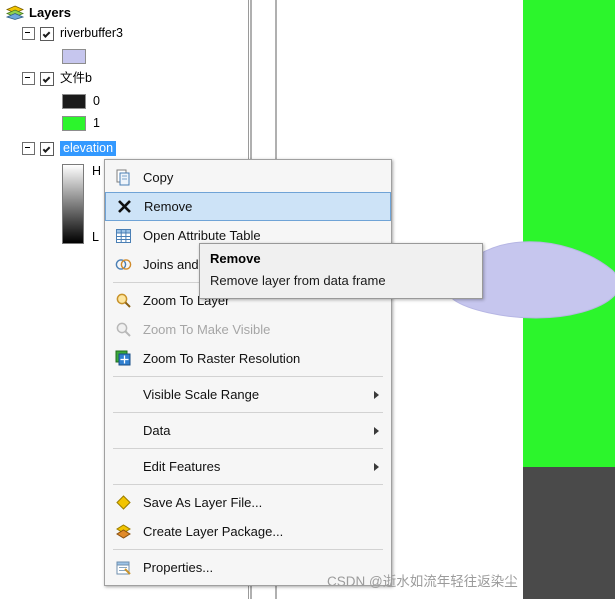  What do you see at coordinates (76, 78) in the screenshot?
I see `layer-name-wenjianb: 文件b` at bounding box center [76, 78].